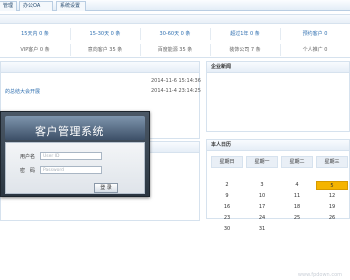  I want to click on login-button: 登 录, so click(106, 188).